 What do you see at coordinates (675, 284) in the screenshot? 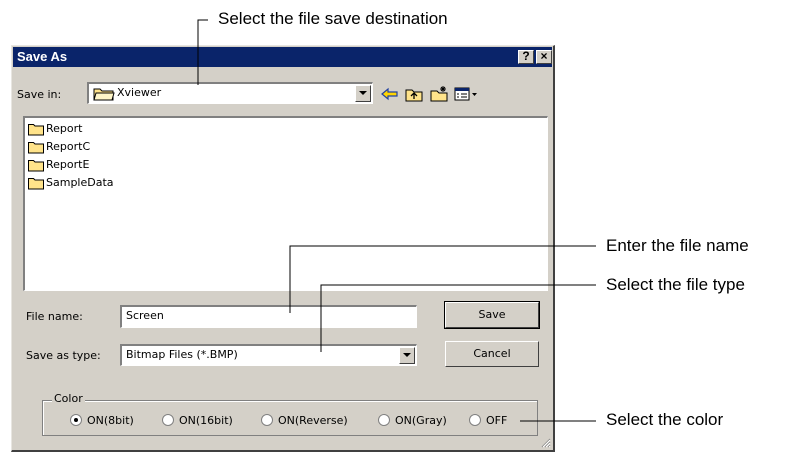
I see `callout-file-type: Select the file type` at bounding box center [675, 284].